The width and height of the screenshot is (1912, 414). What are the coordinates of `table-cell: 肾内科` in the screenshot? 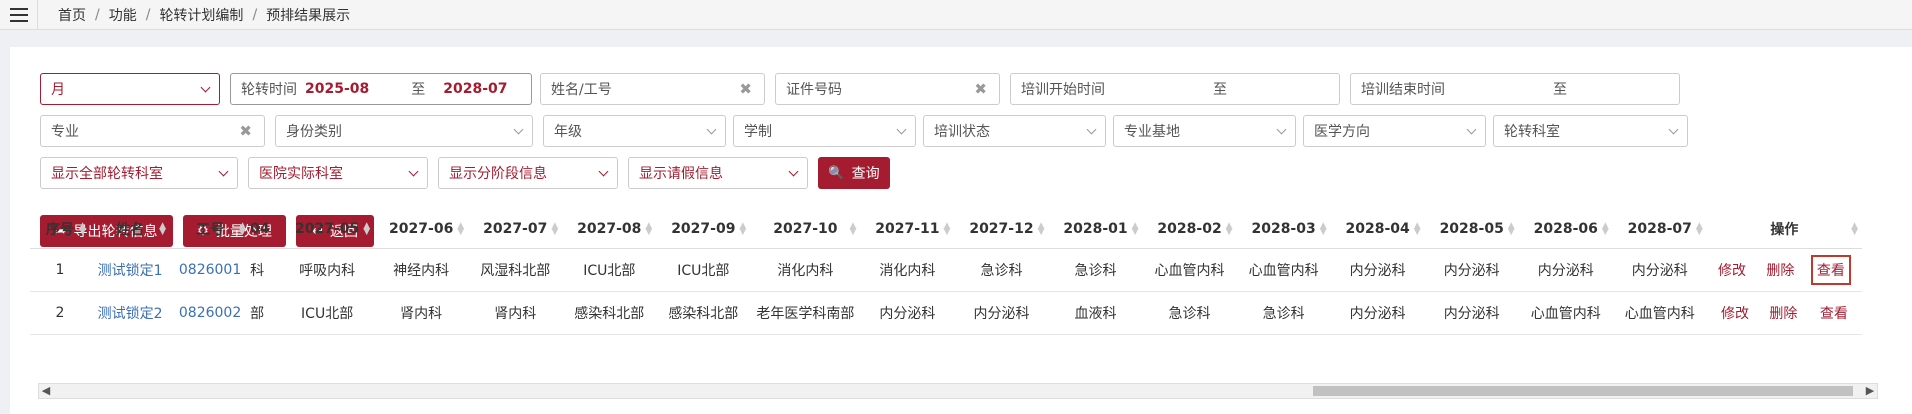 It's located at (515, 313).